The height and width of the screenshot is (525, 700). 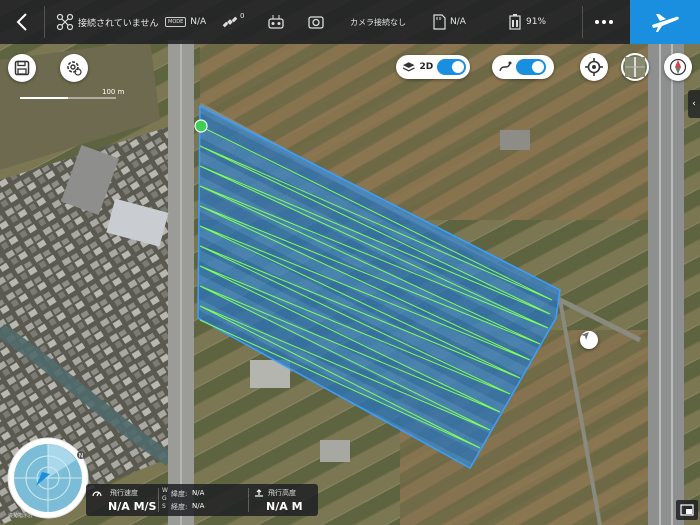 What do you see at coordinates (426, 67) in the screenshot?
I see `view-mode-label: 2D` at bounding box center [426, 67].